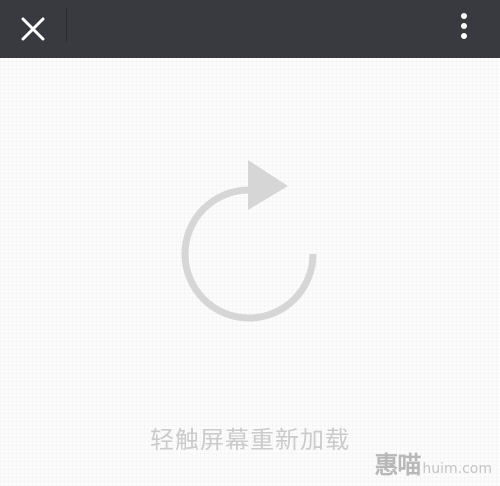  Describe the element at coordinates (250, 29) in the screenshot. I see `title-bar` at that location.